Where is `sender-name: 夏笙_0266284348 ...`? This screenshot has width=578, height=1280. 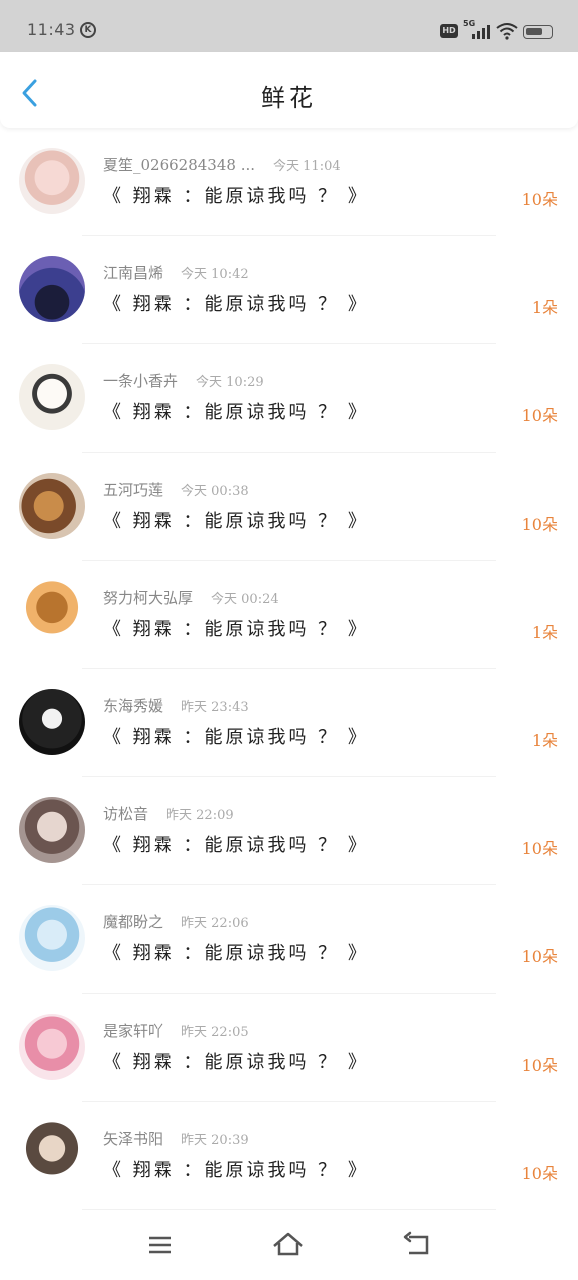
sender-name: 夏笙_0266284348 ... is located at coordinates (179, 165).